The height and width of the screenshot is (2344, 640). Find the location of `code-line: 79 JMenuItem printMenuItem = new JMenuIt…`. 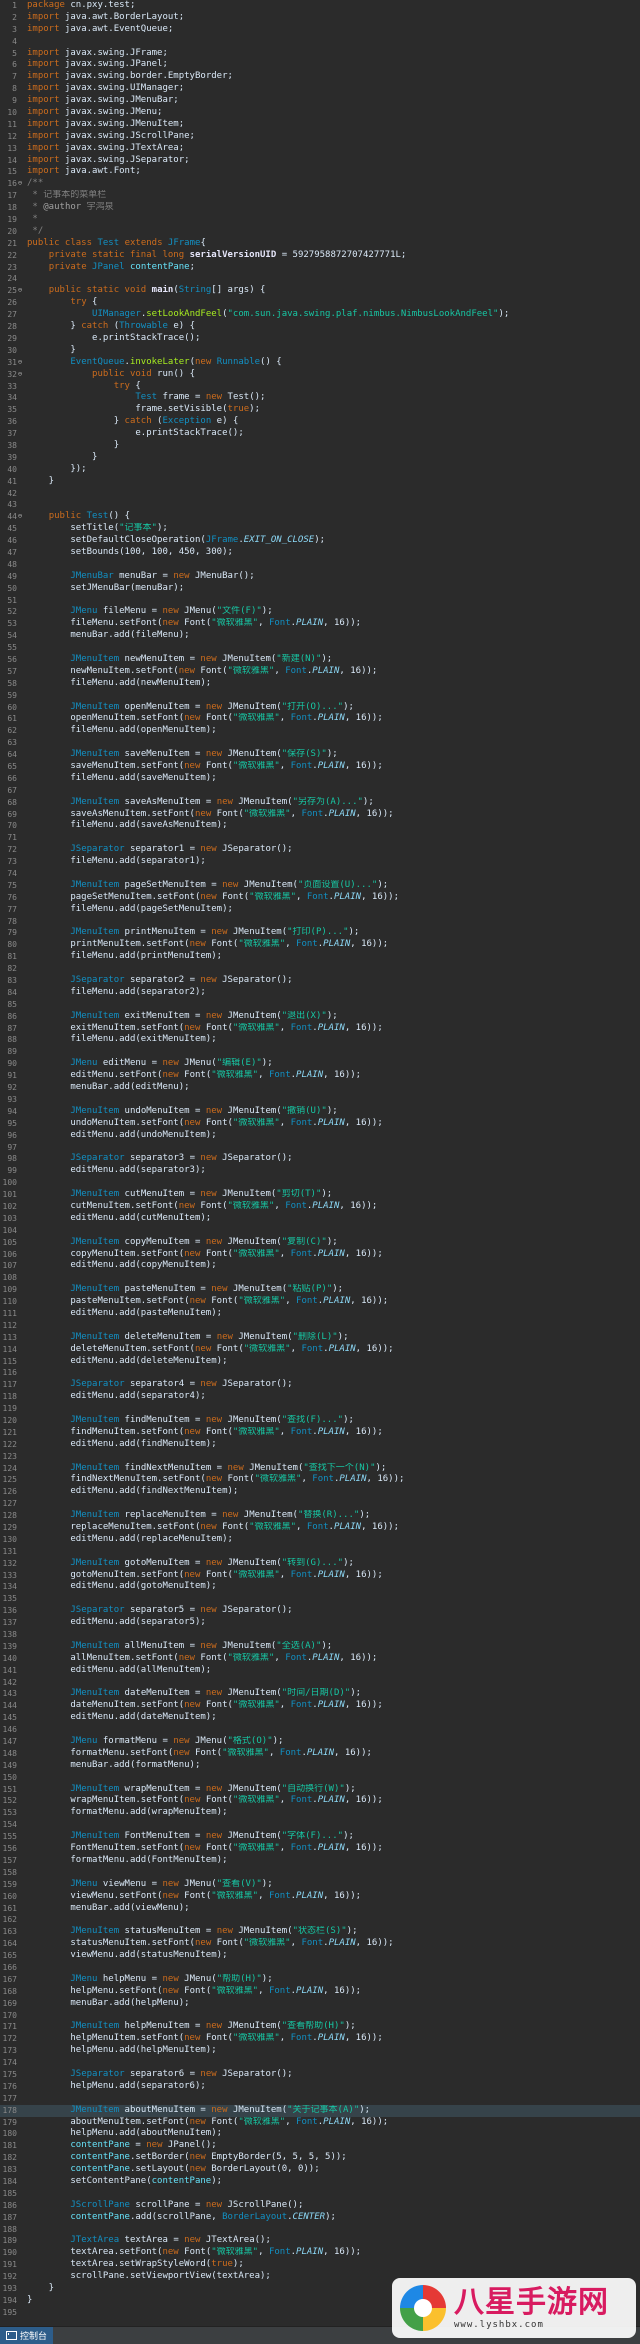

code-line: 79 JMenuItem printMenuItem = new JMenuIt… is located at coordinates (320, 933).